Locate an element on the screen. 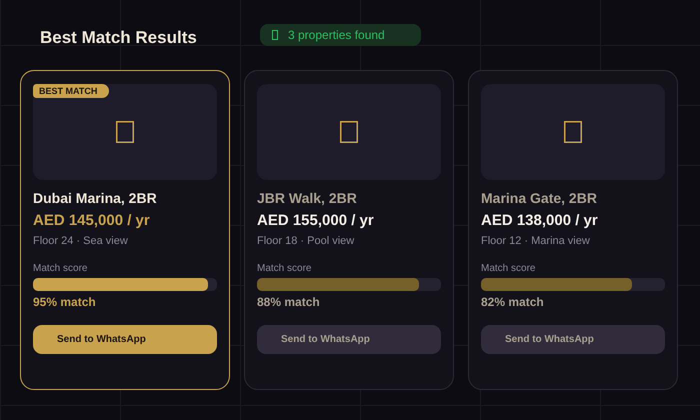 This screenshot has width=700, height=420. match-percentage: 95% match is located at coordinates (65, 302).